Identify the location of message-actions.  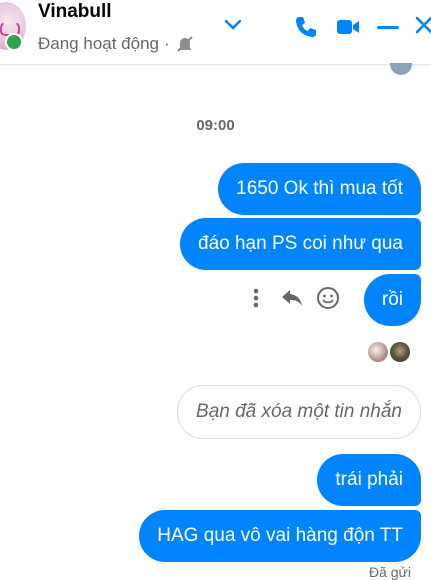
(297, 298).